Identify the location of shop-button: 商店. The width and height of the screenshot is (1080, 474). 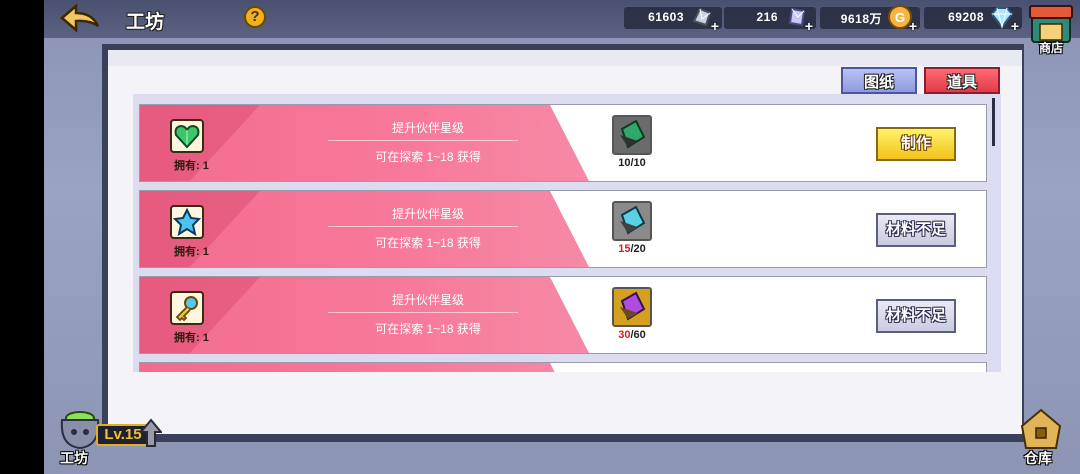
(1051, 29).